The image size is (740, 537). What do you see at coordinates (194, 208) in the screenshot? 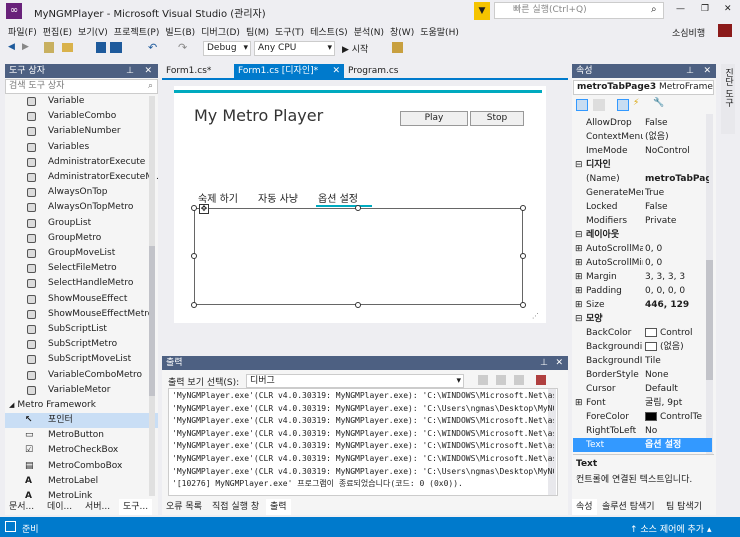
I see `resize-handle-tl` at bounding box center [194, 208].